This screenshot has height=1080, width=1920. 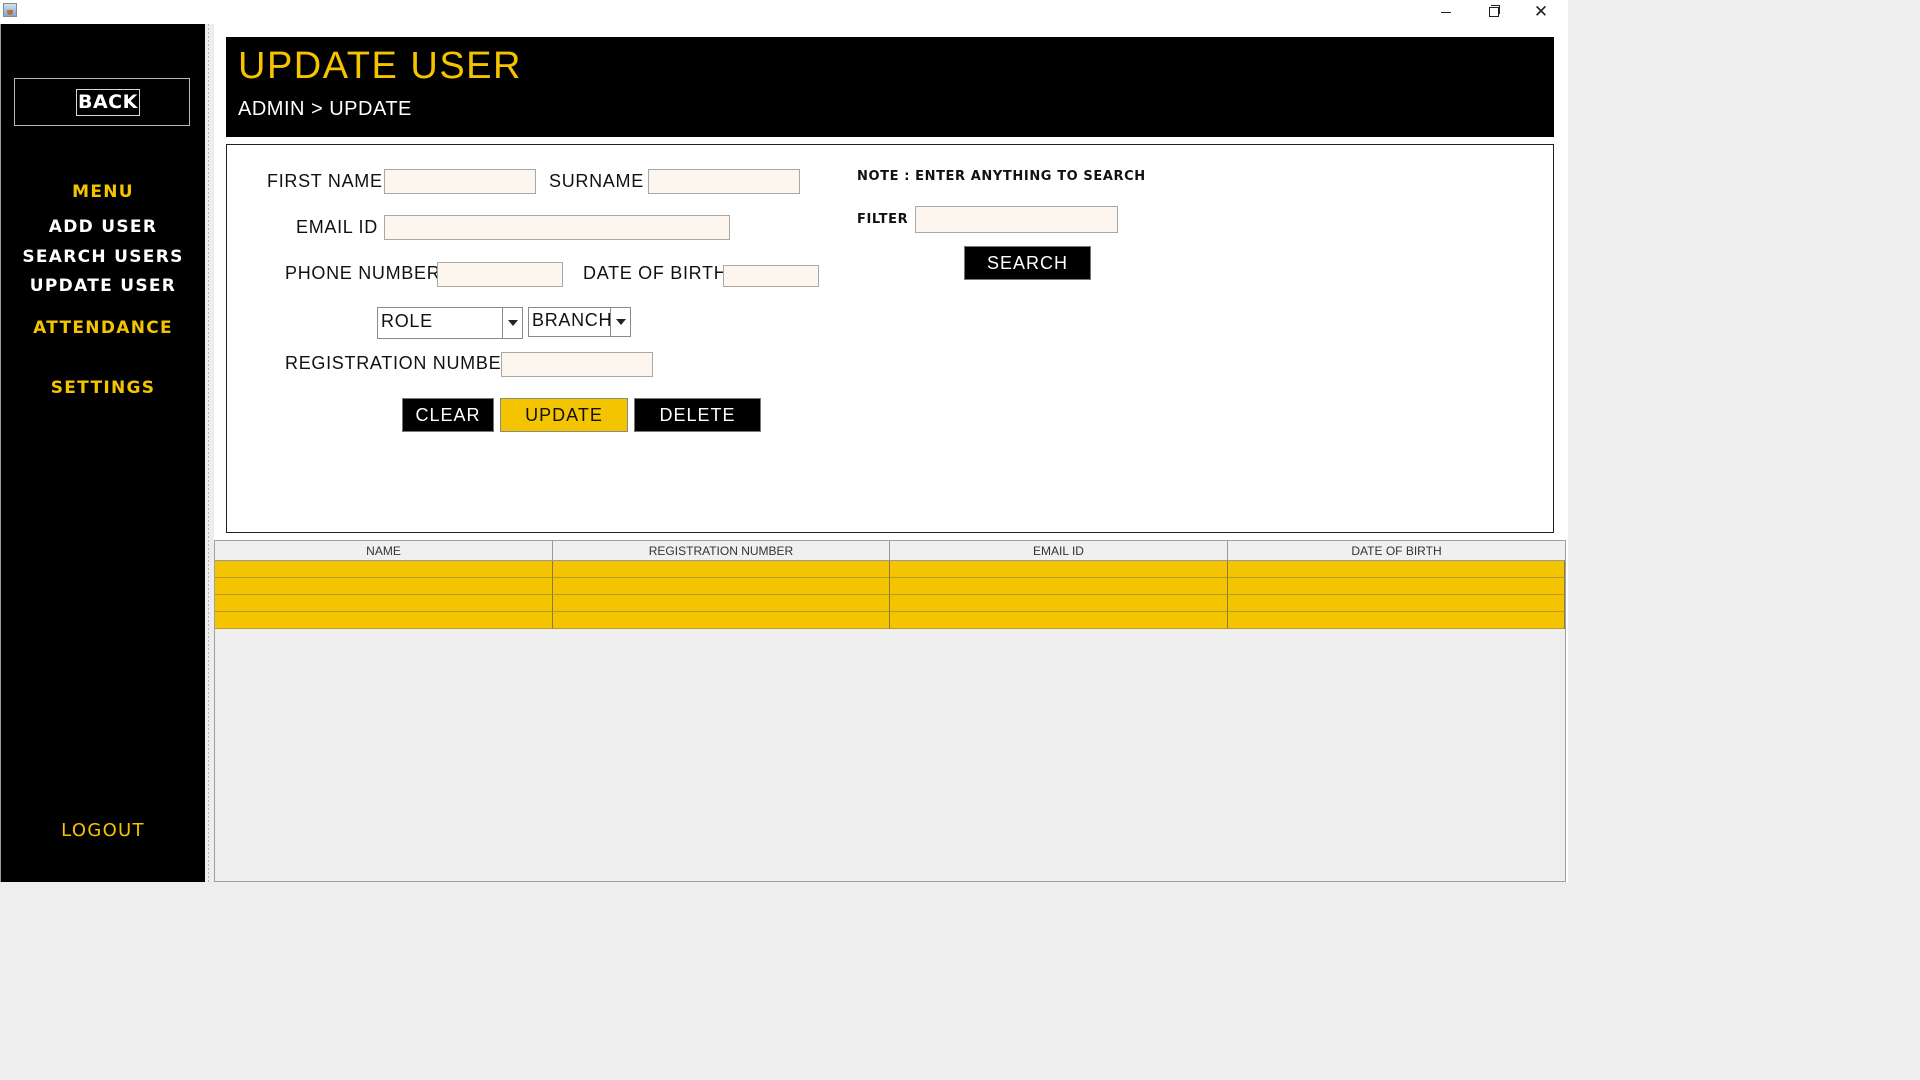 What do you see at coordinates (407, 321) in the screenshot?
I see `role-select-value: ROLE` at bounding box center [407, 321].